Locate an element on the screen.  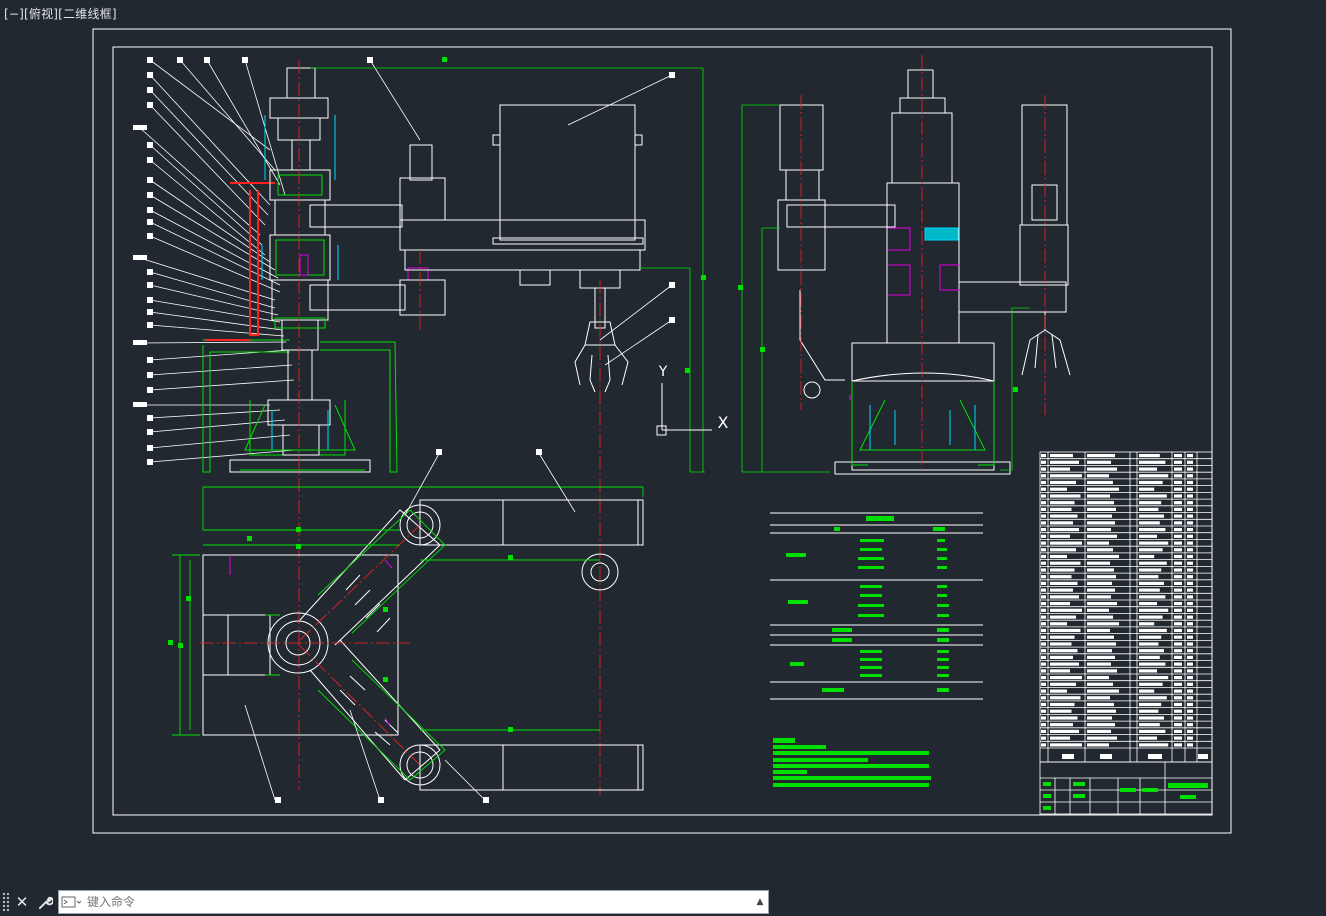
command-input is located at coordinates (418, 902).